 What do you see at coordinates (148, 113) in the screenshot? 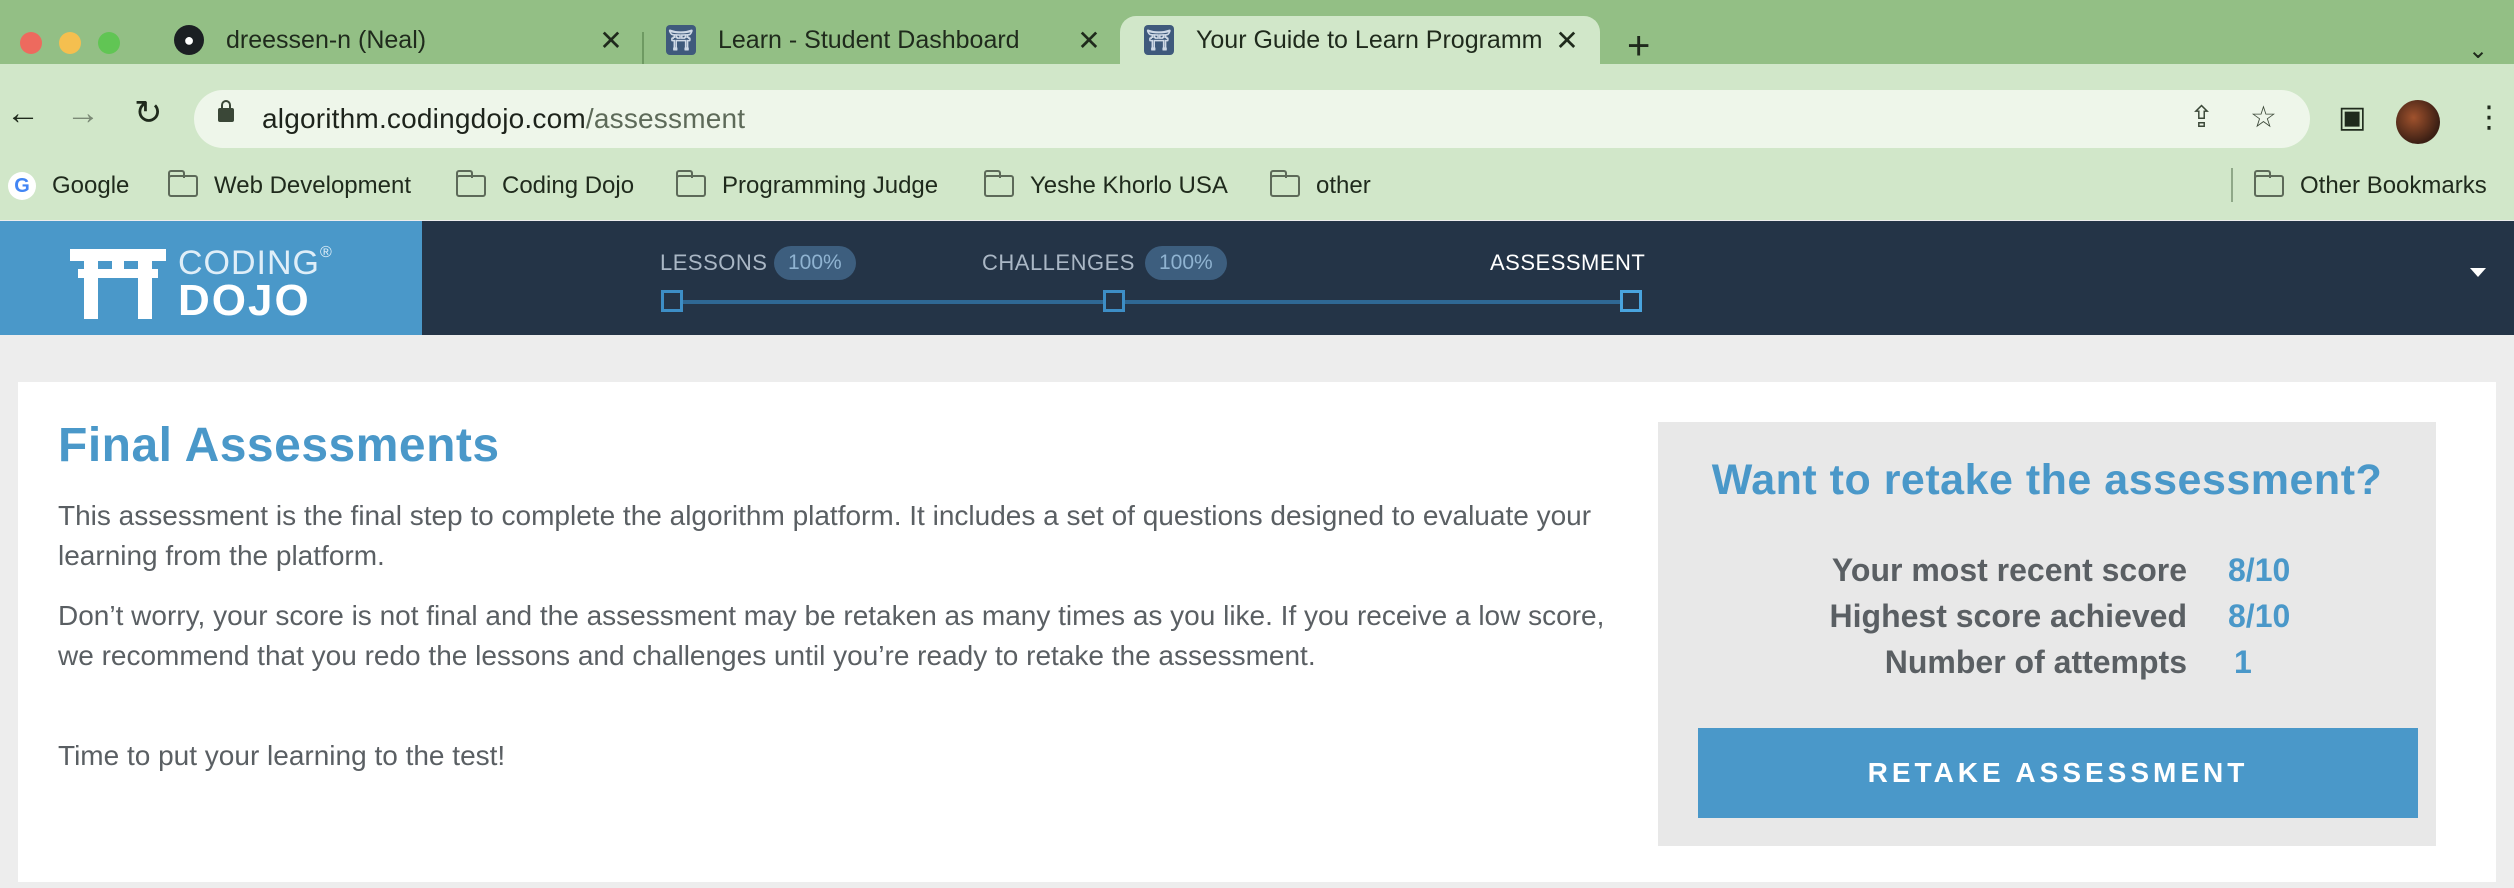
I see `reload-icon: ↻` at bounding box center [148, 113].